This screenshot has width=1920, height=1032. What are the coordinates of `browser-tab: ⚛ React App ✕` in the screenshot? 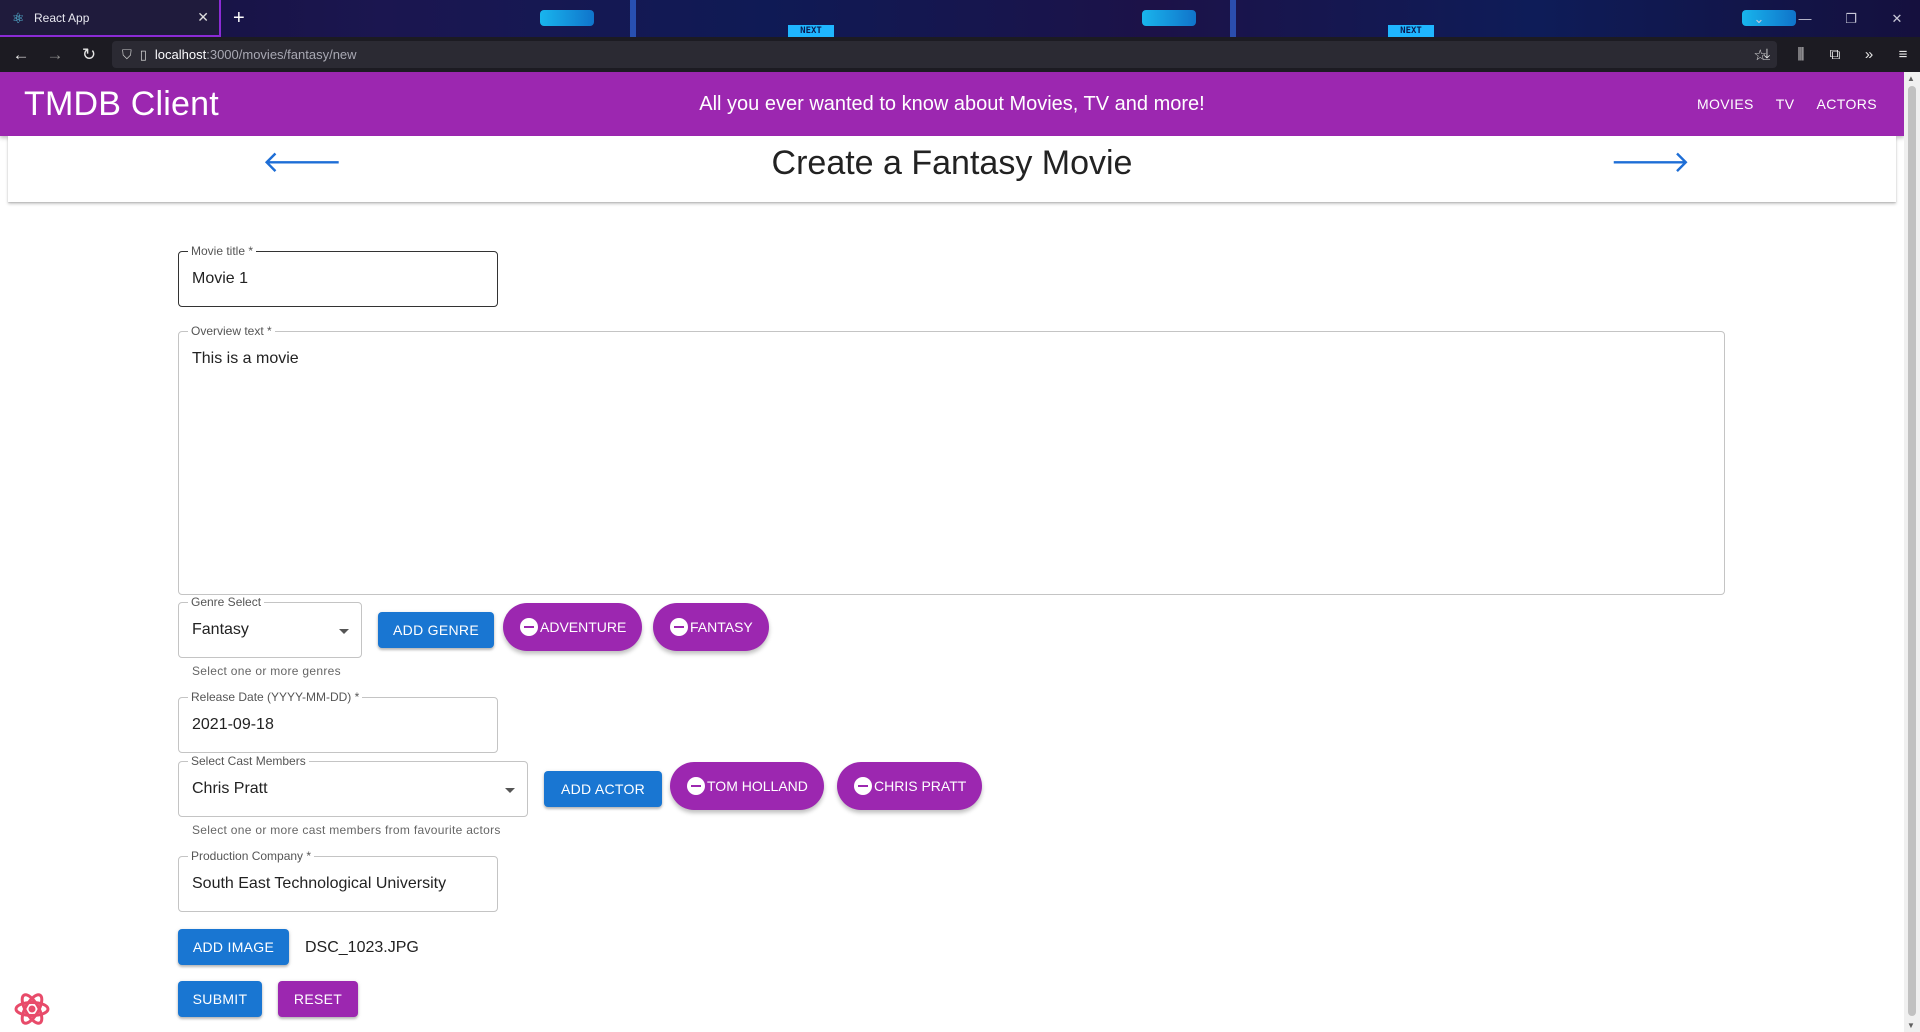 It's located at (110, 18).